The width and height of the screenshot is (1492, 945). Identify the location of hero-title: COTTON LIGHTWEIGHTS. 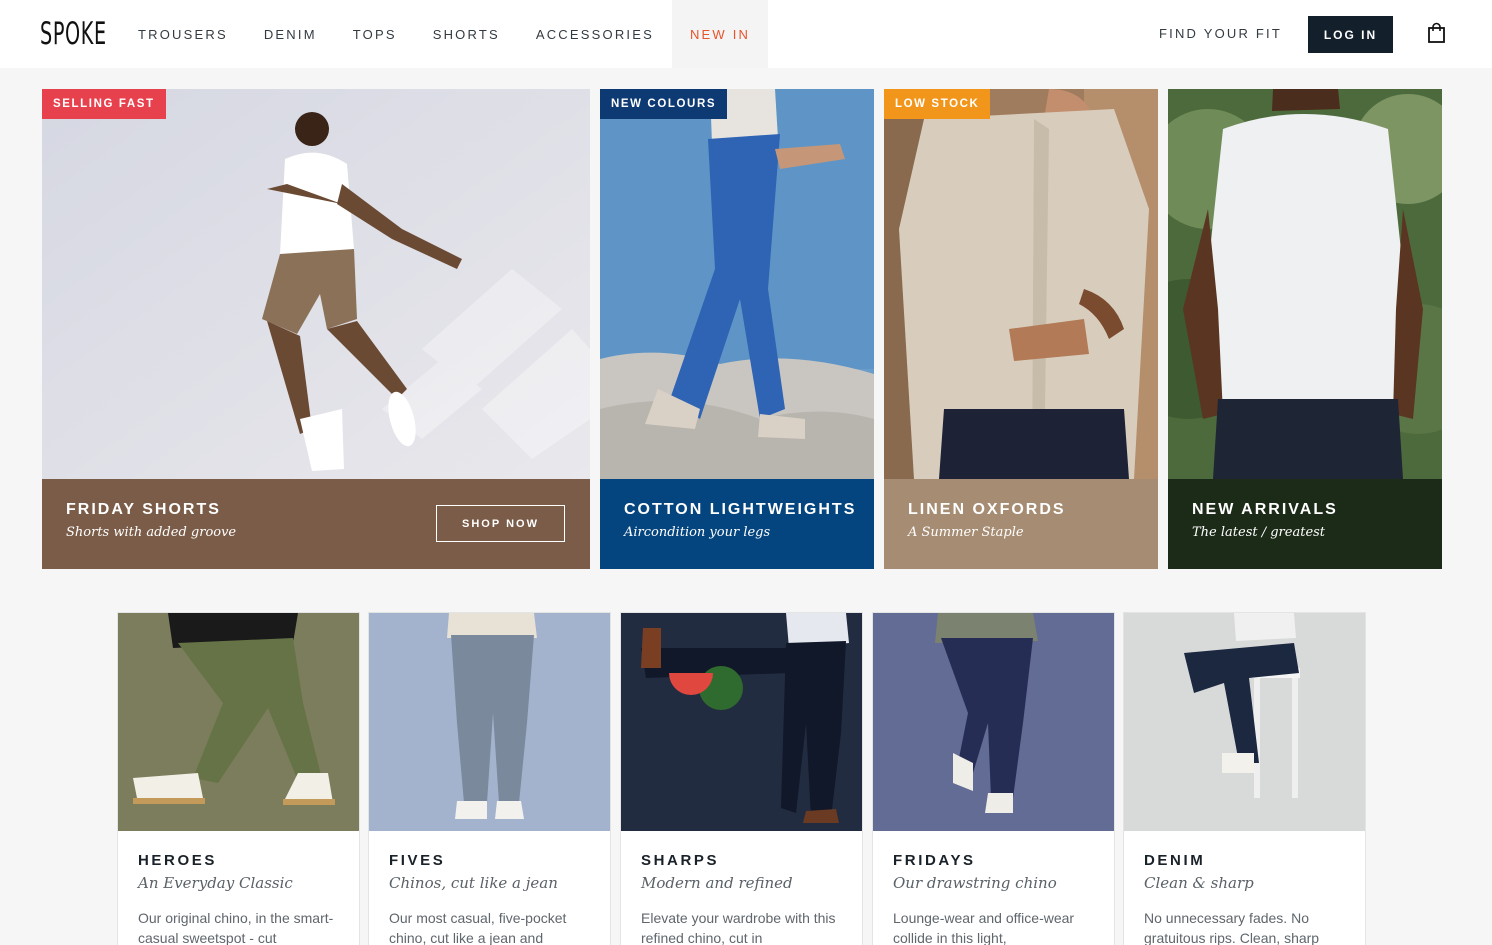
(740, 509).